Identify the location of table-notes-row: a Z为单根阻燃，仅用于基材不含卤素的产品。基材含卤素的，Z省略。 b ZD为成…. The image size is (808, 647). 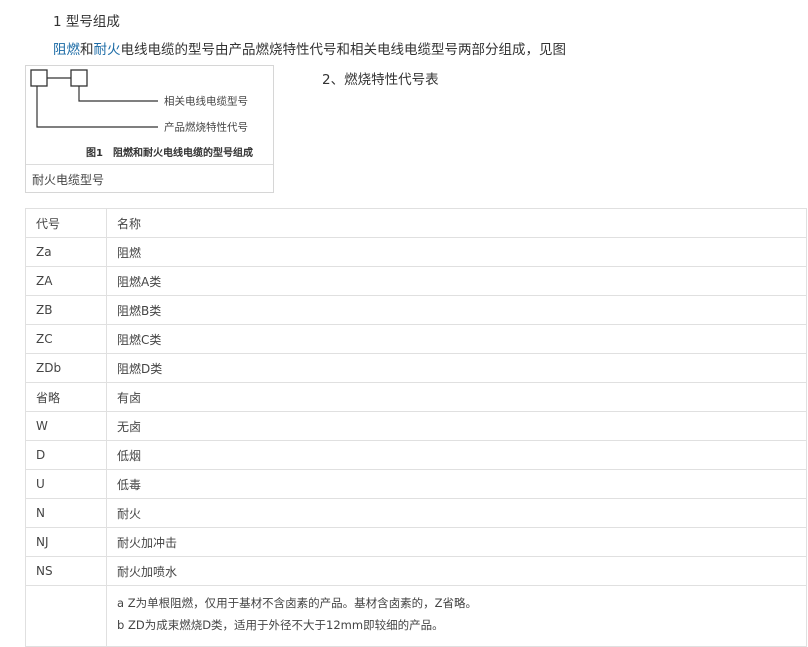
(416, 616).